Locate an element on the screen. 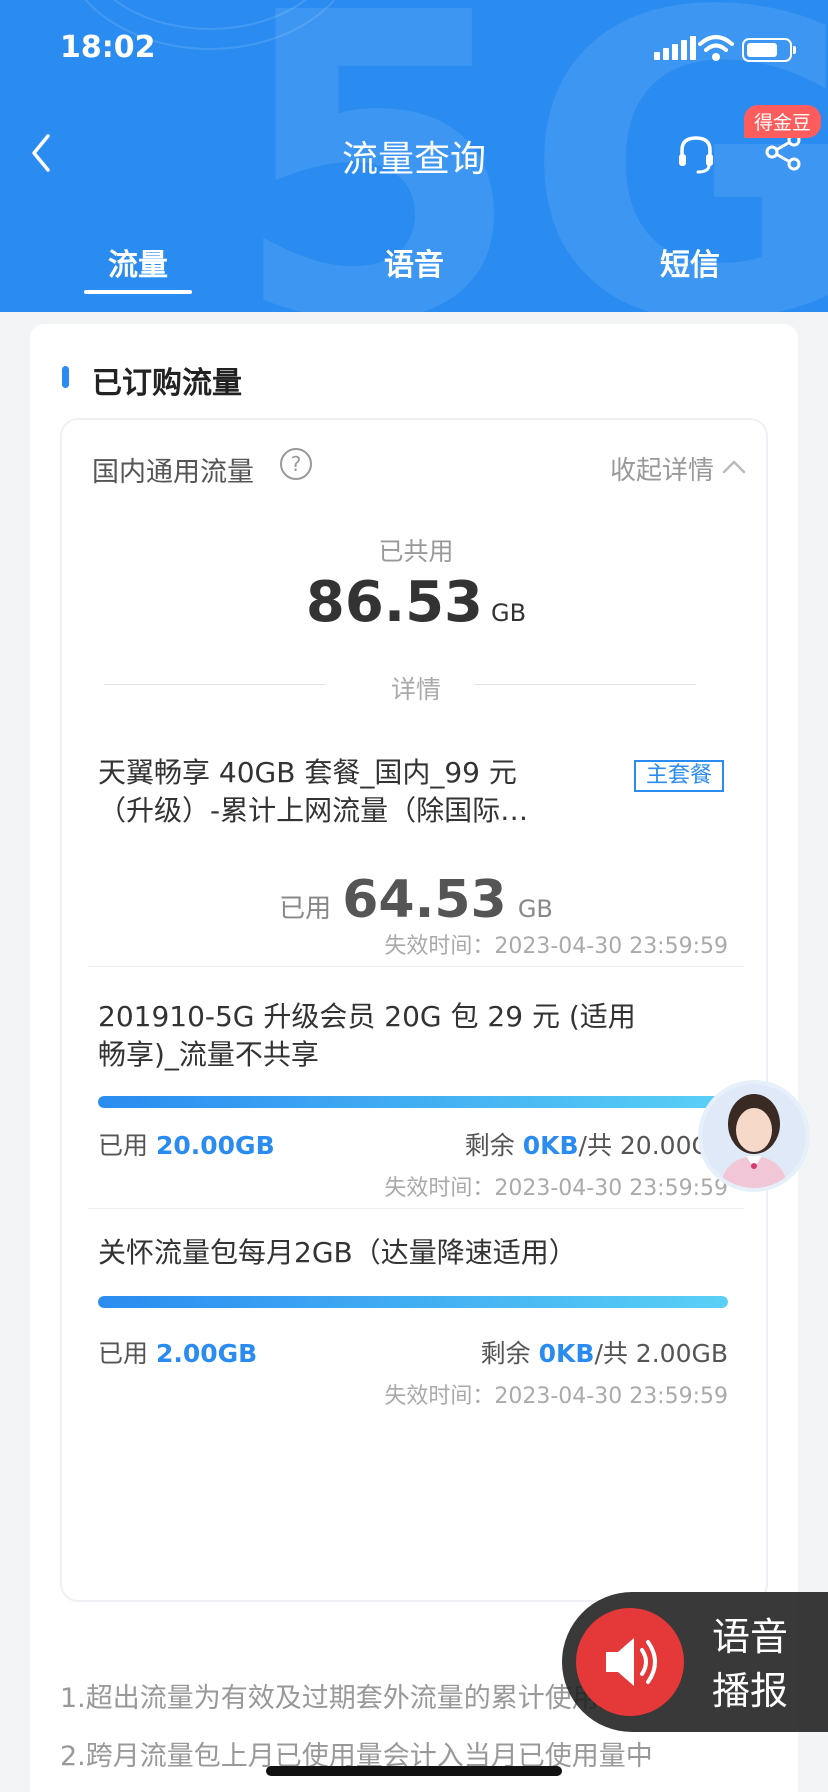 This screenshot has height=1792, width=828. package-3-remaining: 剩余 0KB/共 2.00GB is located at coordinates (604, 1352).